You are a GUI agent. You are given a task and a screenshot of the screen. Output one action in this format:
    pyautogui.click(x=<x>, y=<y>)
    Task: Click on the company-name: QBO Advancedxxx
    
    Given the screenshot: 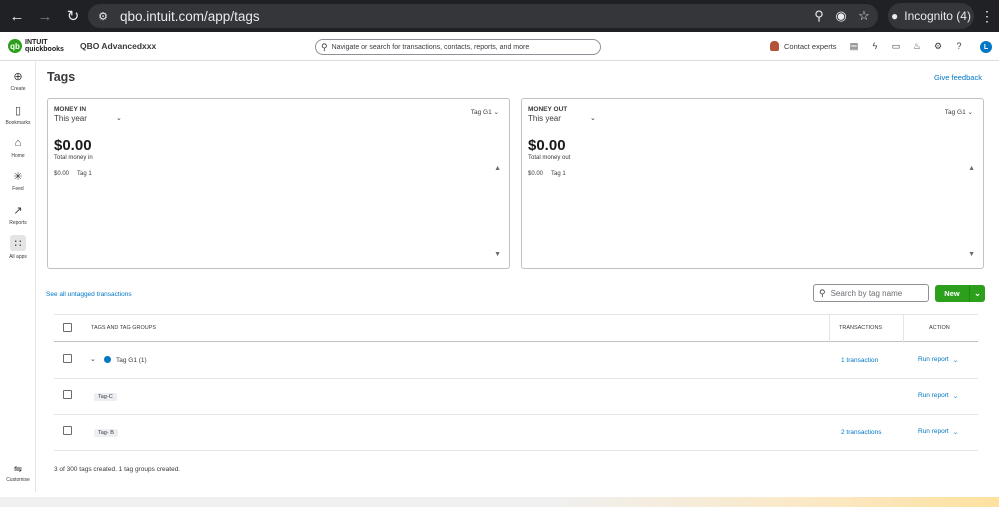 What is the action you would take?
    pyautogui.click(x=118, y=46)
    